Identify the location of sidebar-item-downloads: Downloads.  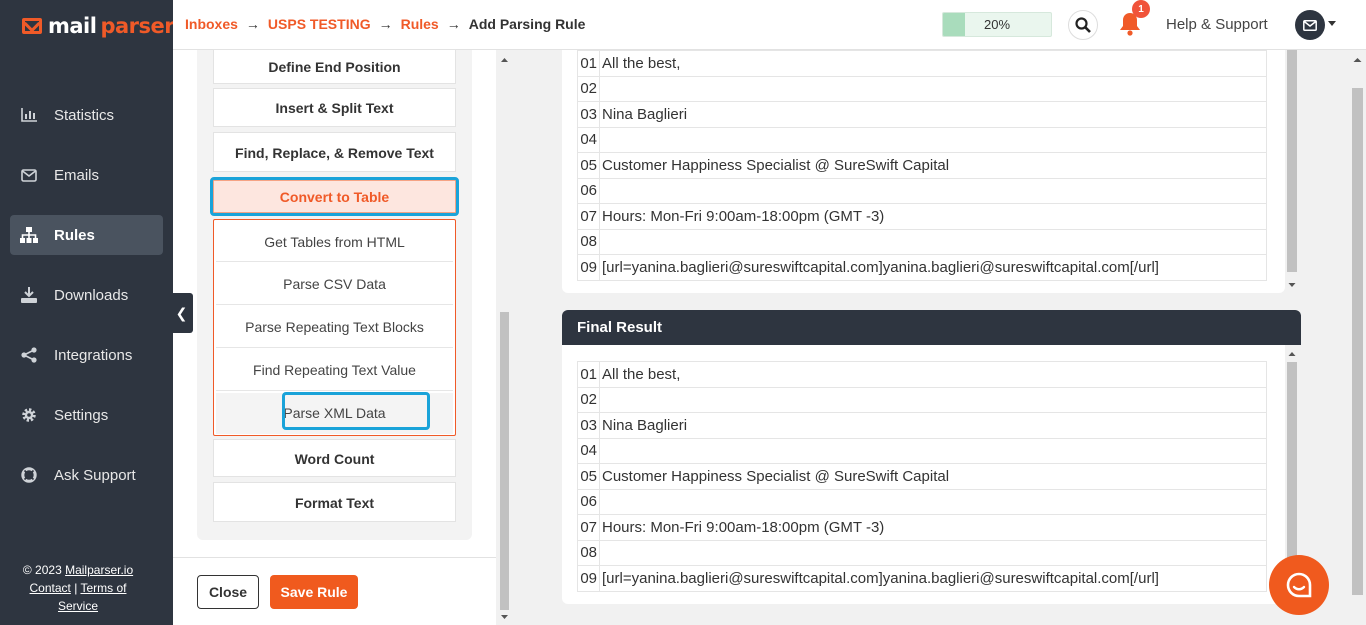
(86, 295).